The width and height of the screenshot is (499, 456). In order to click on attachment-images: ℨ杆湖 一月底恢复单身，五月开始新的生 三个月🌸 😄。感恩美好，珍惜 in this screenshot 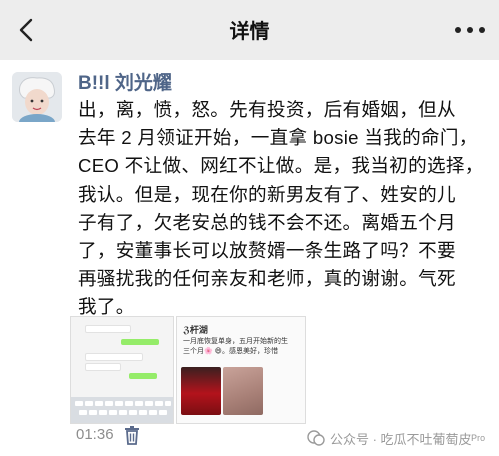, I will do `click(190, 370)`.